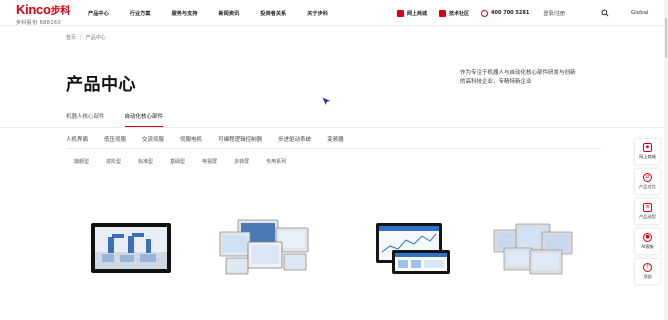  I want to click on hmi-panel-robot-icon, so click(131, 248).